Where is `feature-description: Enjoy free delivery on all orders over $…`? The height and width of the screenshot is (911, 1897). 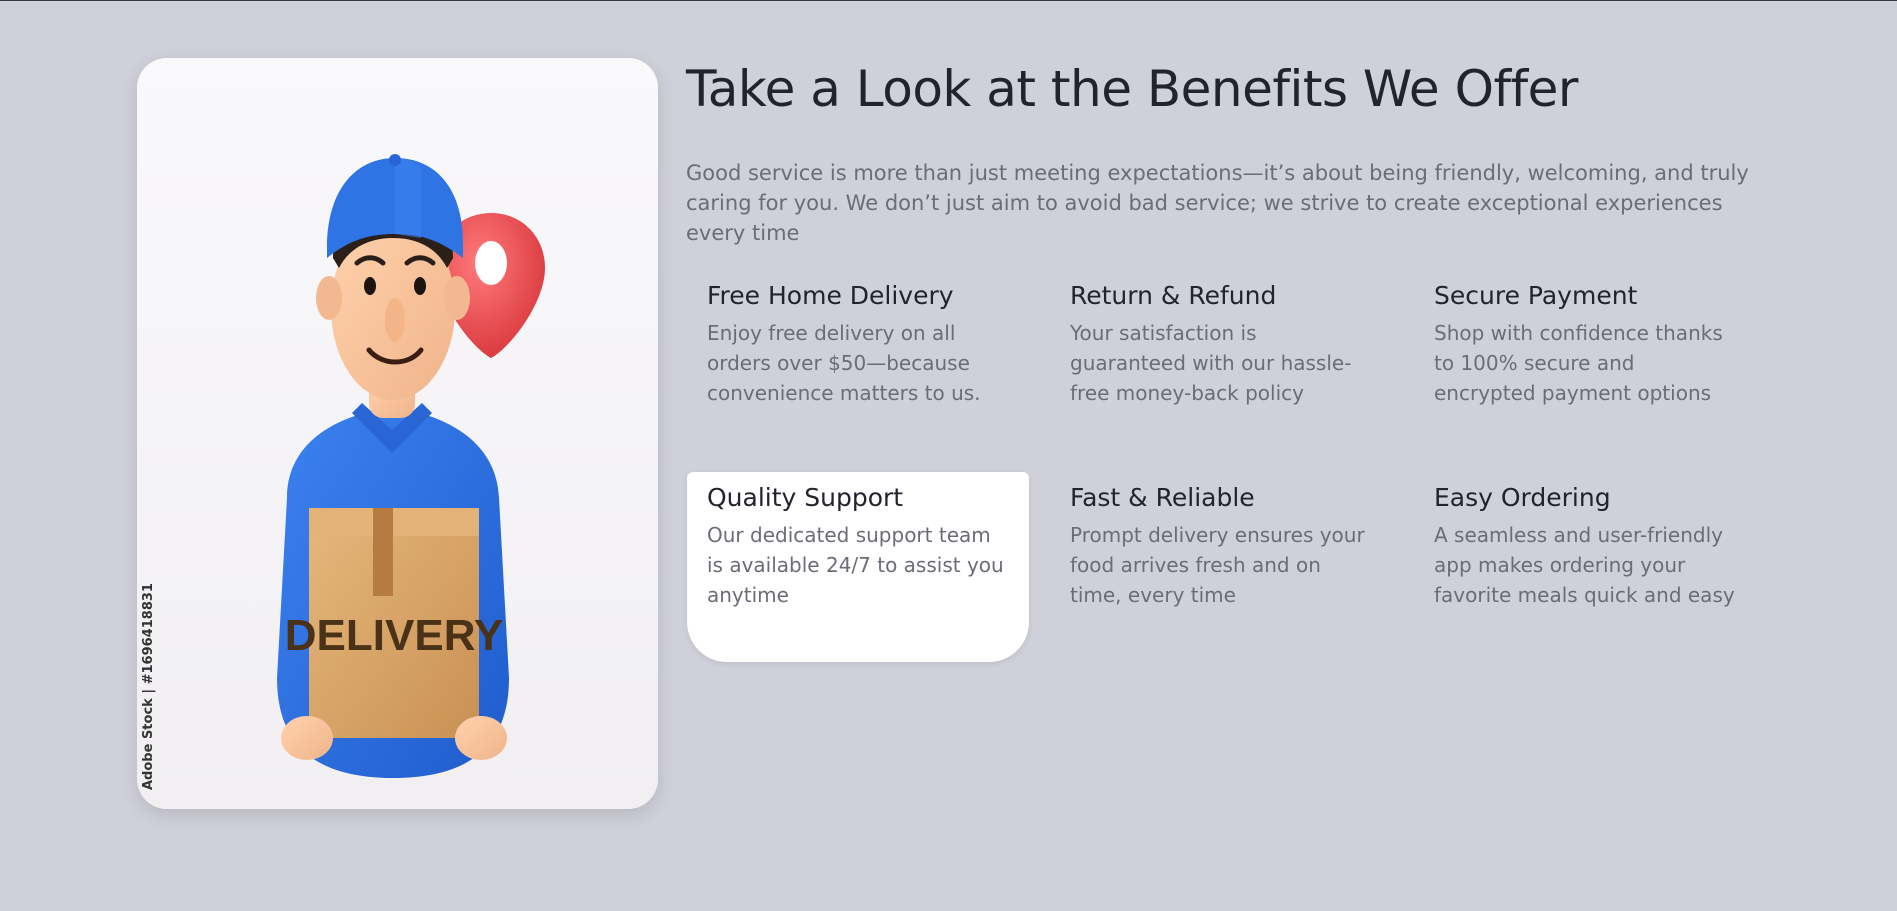 feature-description: Enjoy free delivery on all orders over $… is located at coordinates (844, 363).